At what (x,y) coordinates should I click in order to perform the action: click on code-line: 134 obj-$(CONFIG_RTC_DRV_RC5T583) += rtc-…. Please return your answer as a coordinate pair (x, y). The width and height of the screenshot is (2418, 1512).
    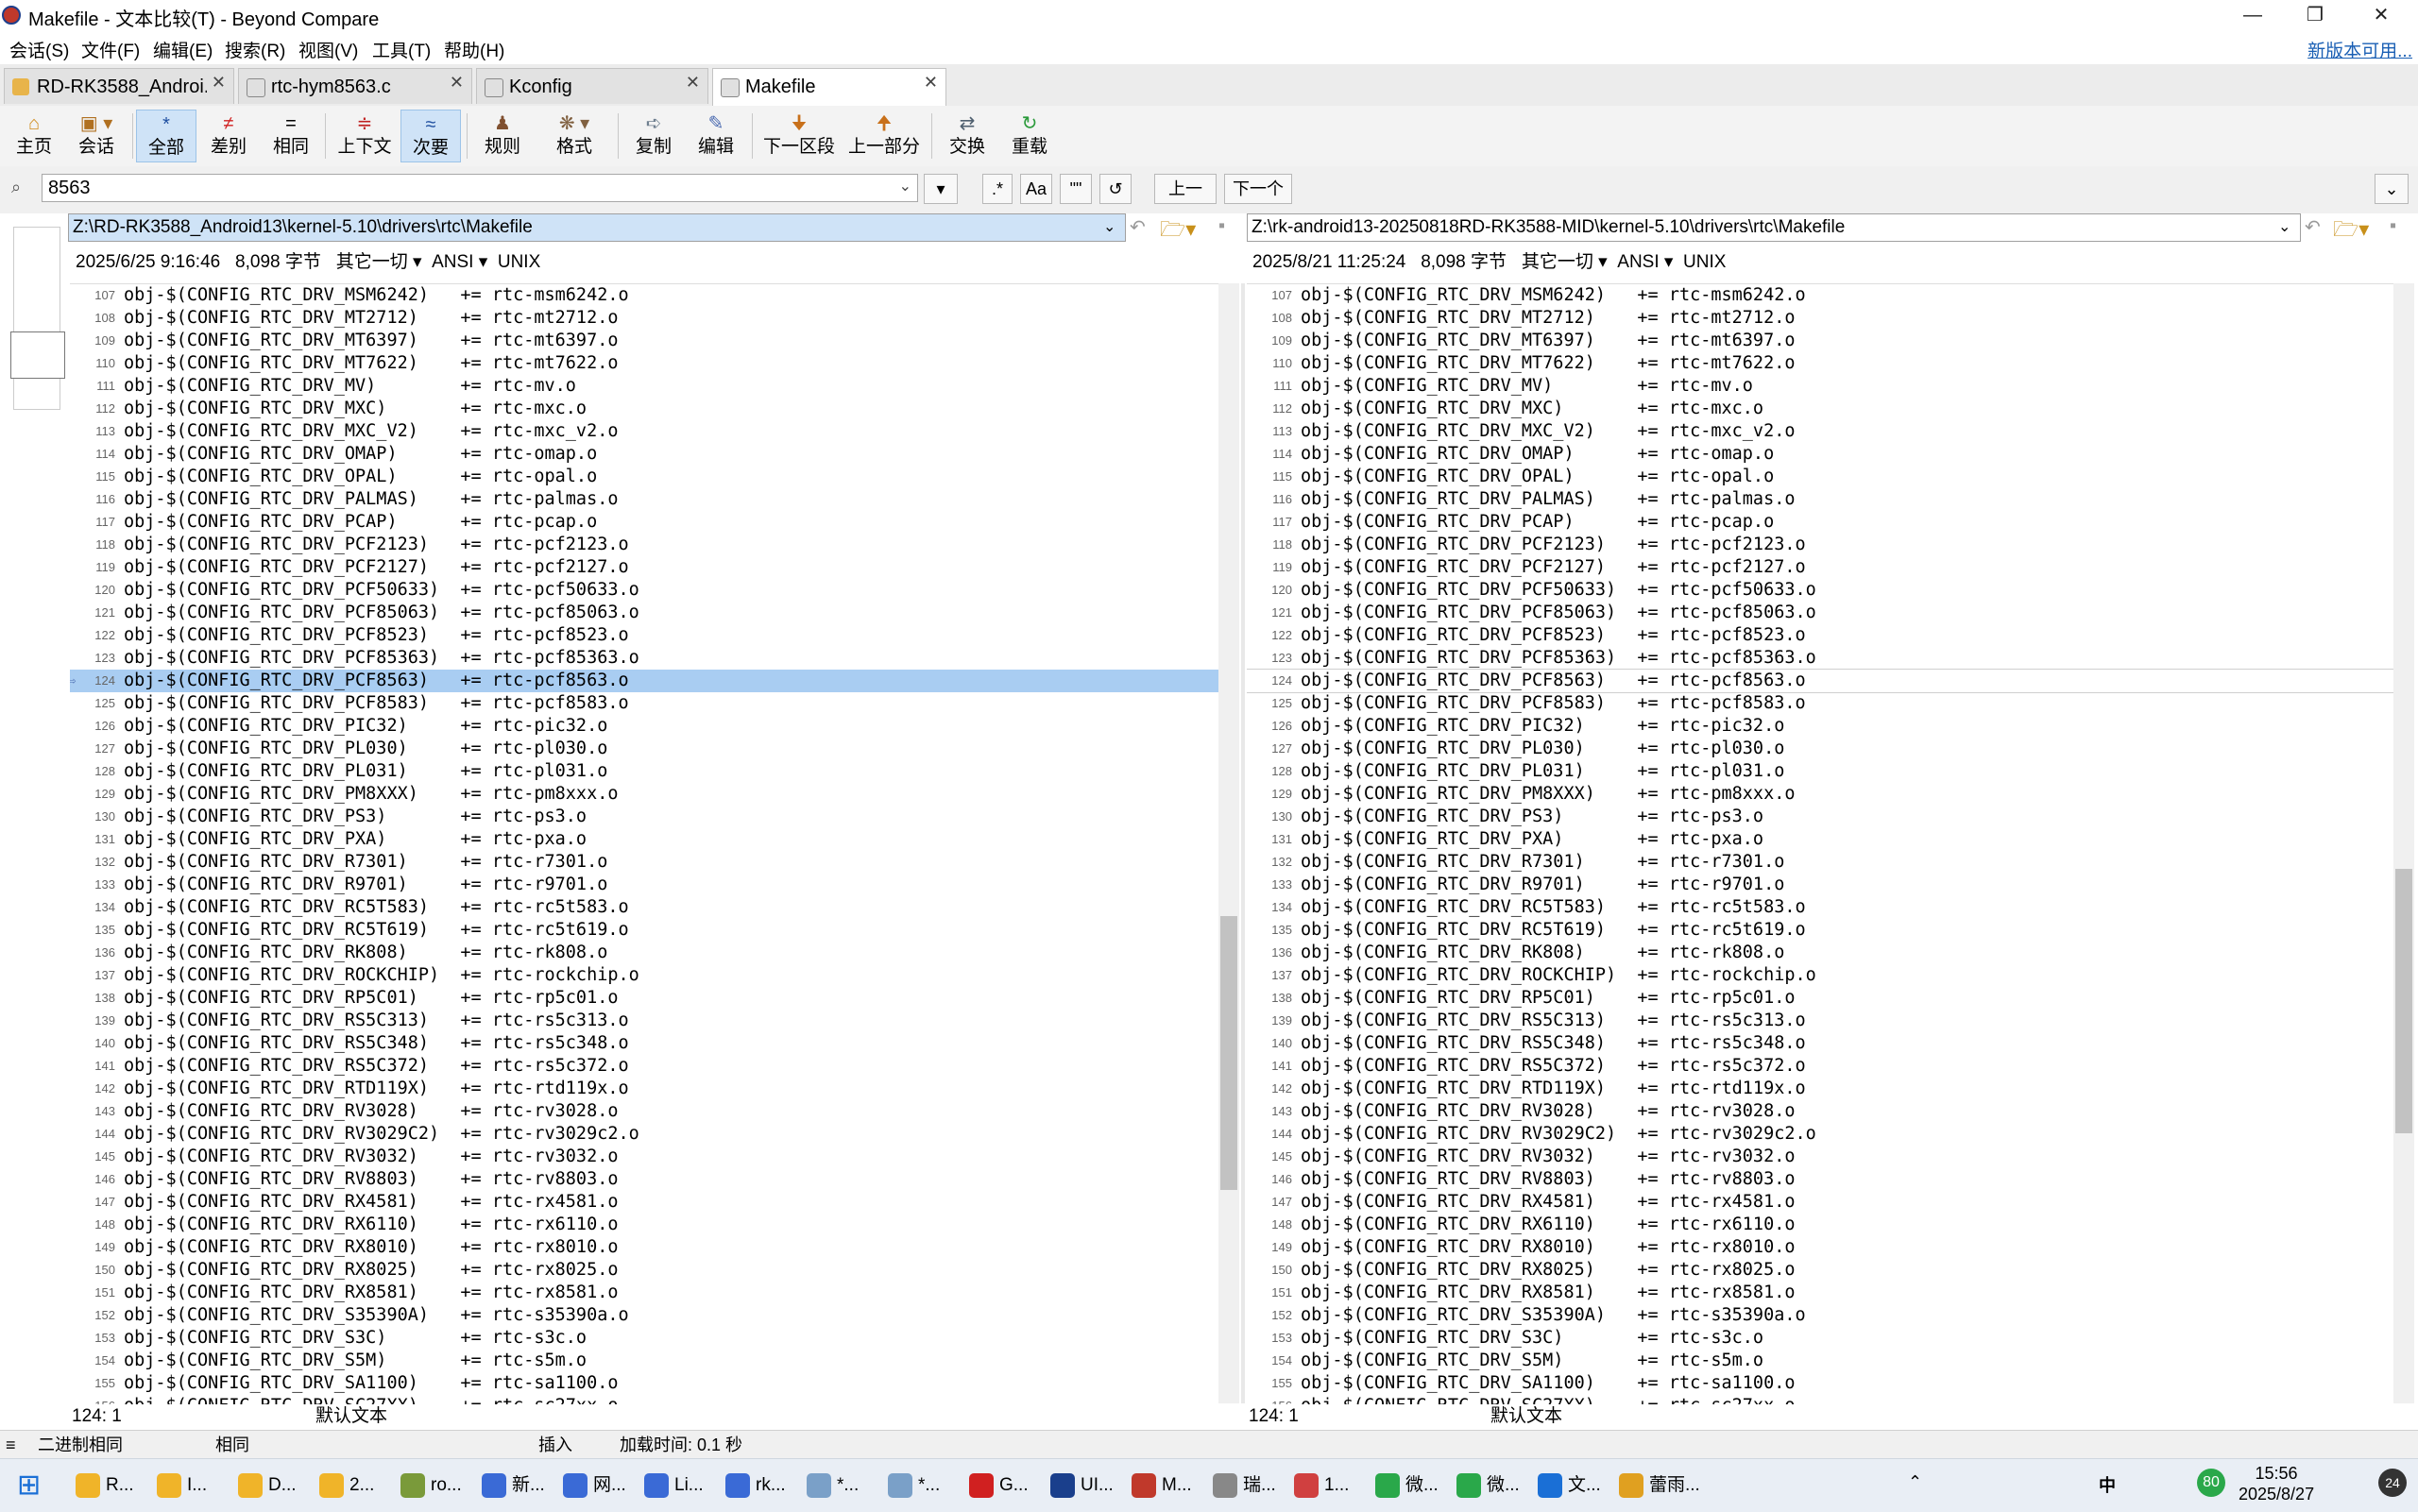
    Looking at the image, I should click on (644, 907).